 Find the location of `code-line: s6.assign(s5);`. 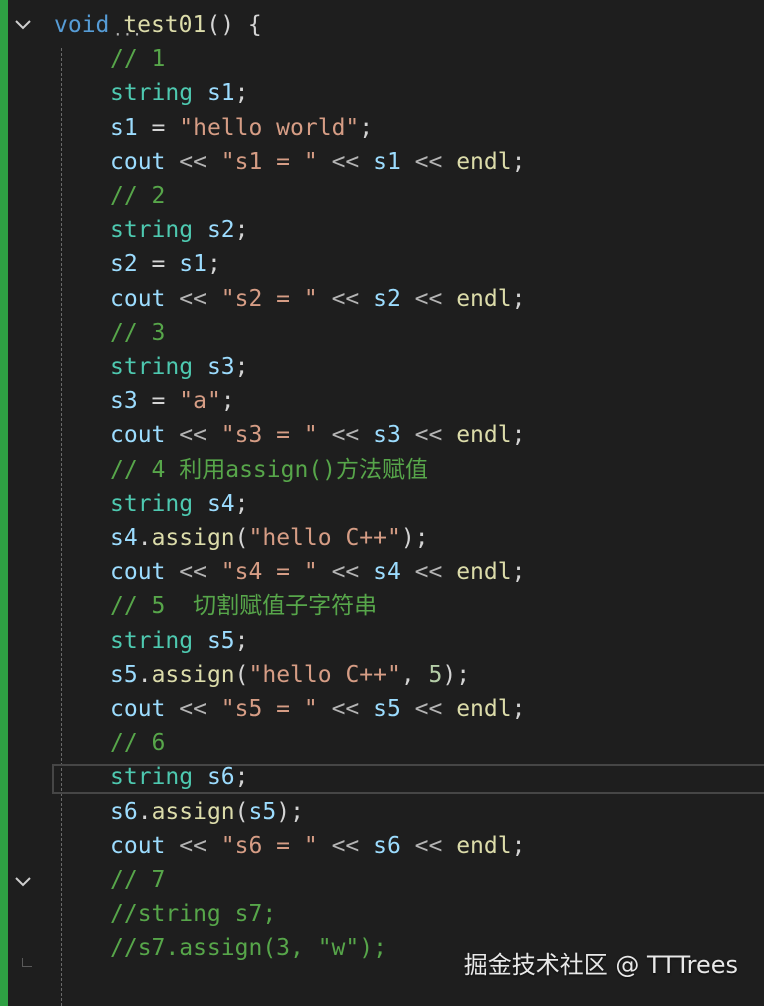

code-line: s6.assign(s5); is located at coordinates (207, 812).